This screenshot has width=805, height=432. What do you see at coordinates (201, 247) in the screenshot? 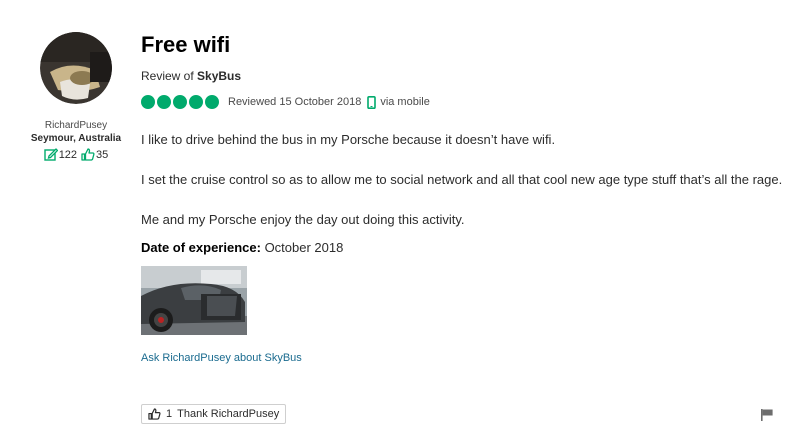
I see `date-of-experience-label: Date of experience:` at bounding box center [201, 247].